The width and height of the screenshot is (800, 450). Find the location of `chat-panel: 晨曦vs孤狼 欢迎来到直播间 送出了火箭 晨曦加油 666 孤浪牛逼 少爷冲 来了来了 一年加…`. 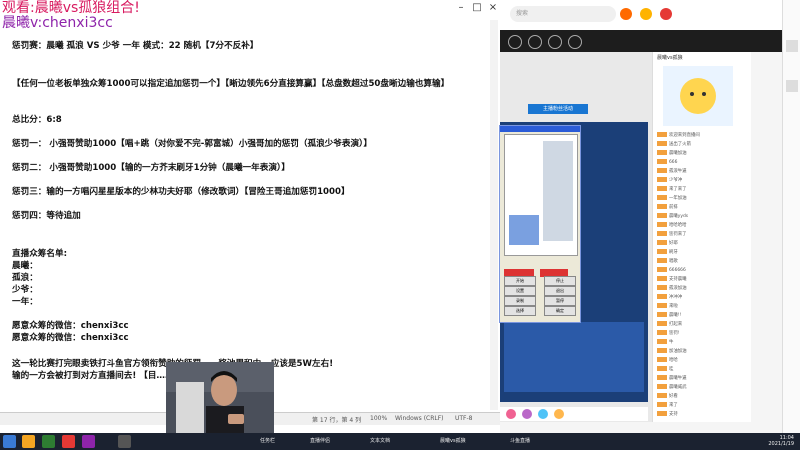

chat-panel: 晨曦vs孤狼 欢迎来到直播间 送出了火箭 晨曦加油 666 孤浪牛逼 少爷冲 来了来了 一年加… is located at coordinates (701, 237).